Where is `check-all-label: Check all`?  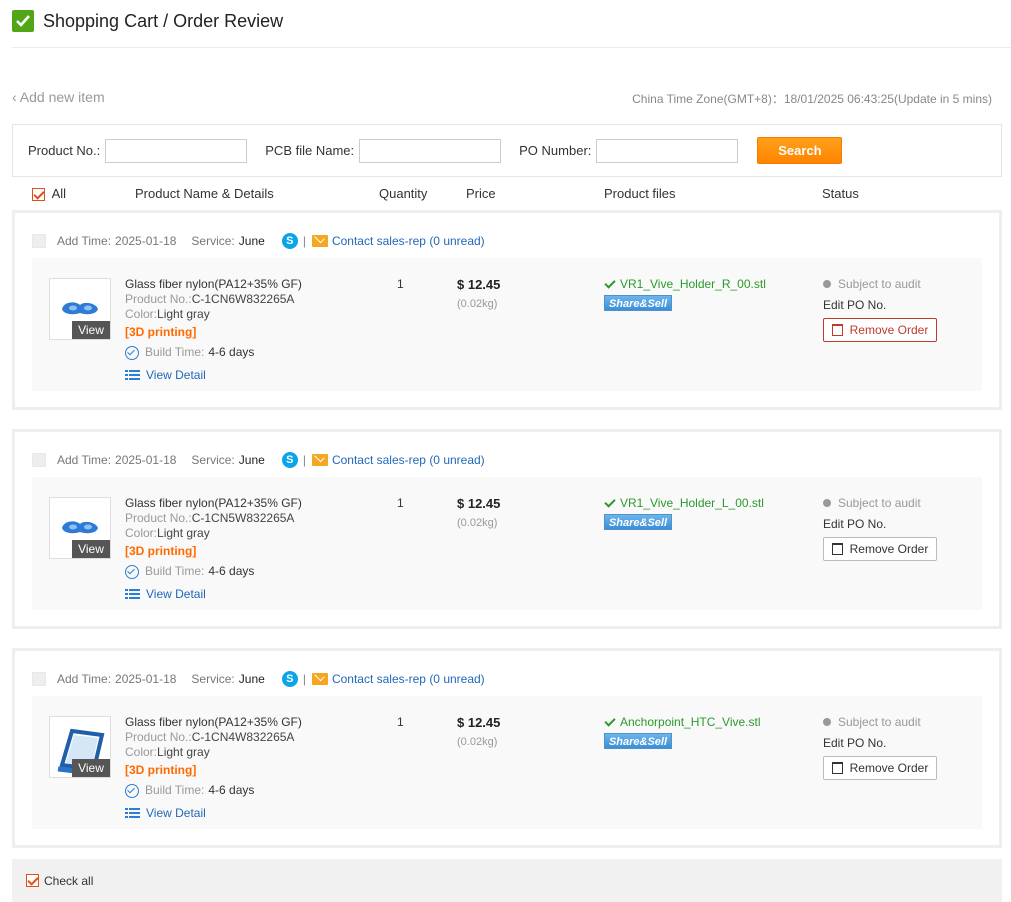
check-all-label: Check all is located at coordinates (69, 880).